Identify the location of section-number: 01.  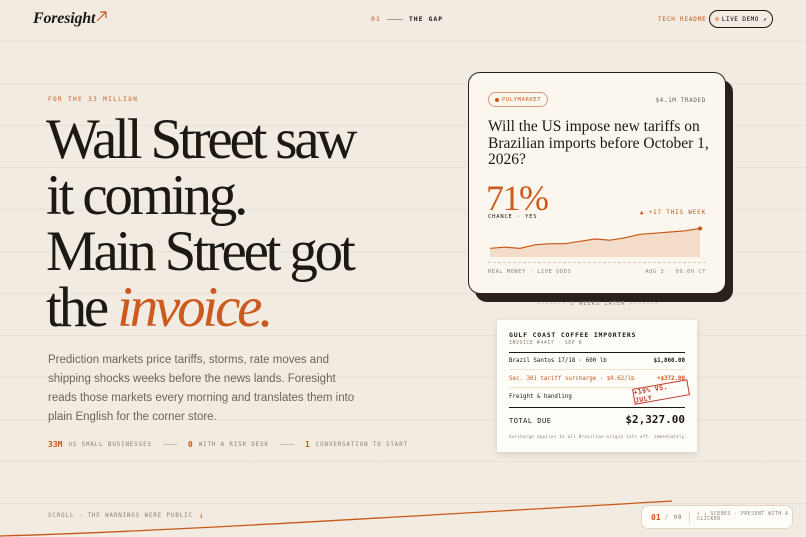
(376, 19).